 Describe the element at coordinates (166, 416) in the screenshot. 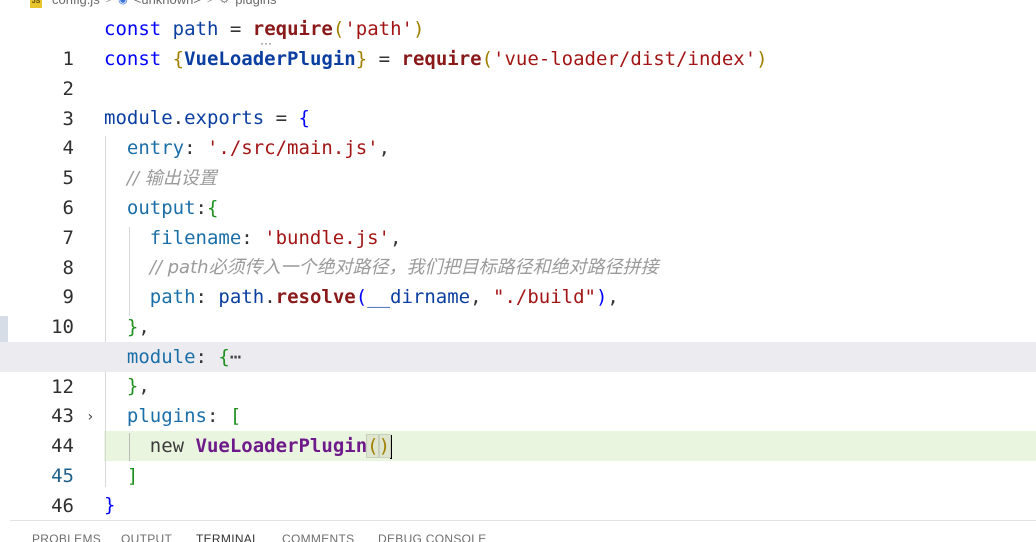

I see `property-key: plugins` at that location.